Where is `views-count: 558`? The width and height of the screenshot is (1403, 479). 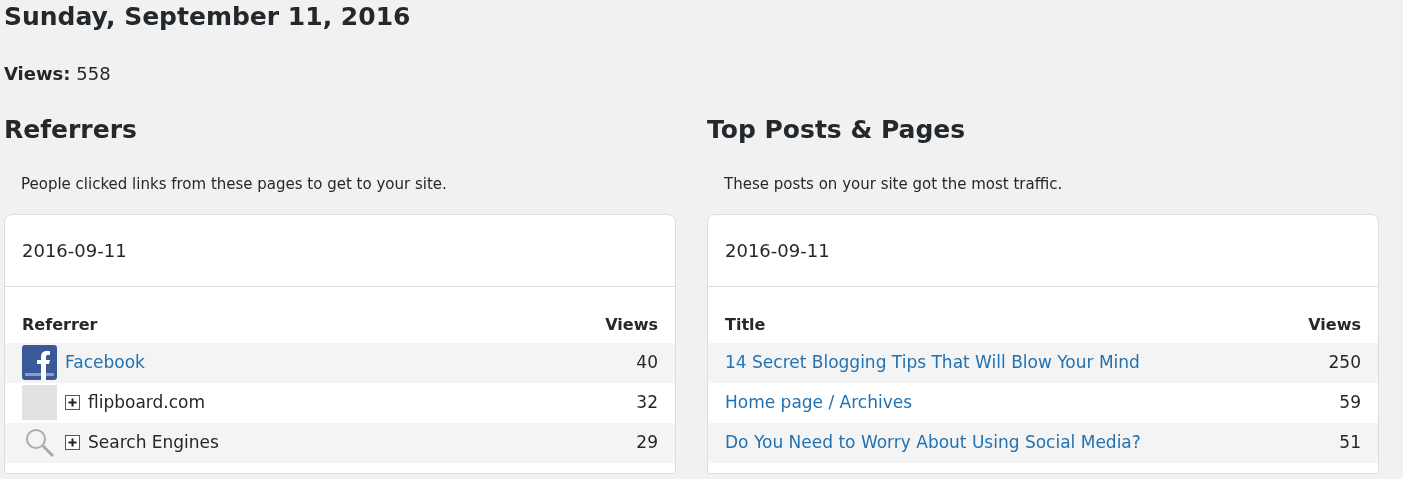
views-count: 558 is located at coordinates (93, 73).